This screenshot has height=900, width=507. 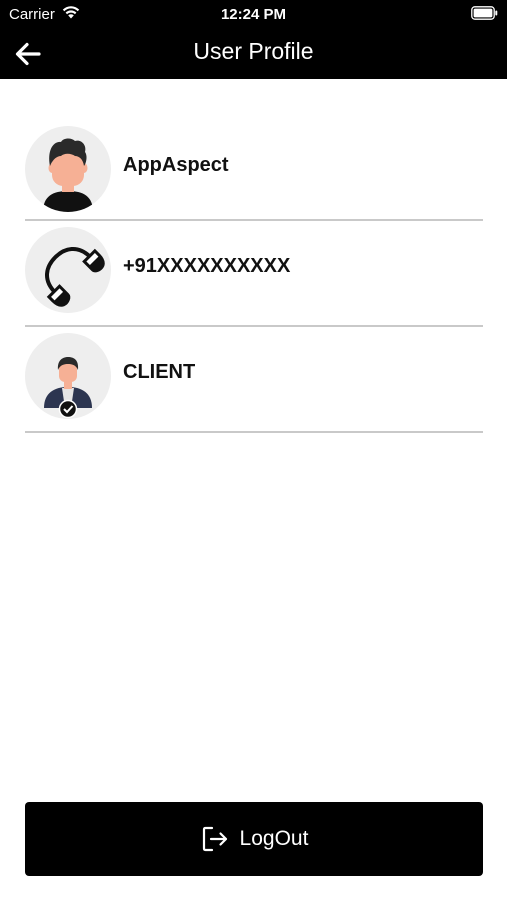 I want to click on profile-row-phone: +91XXXXXXXXXX, so click(x=254, y=274).